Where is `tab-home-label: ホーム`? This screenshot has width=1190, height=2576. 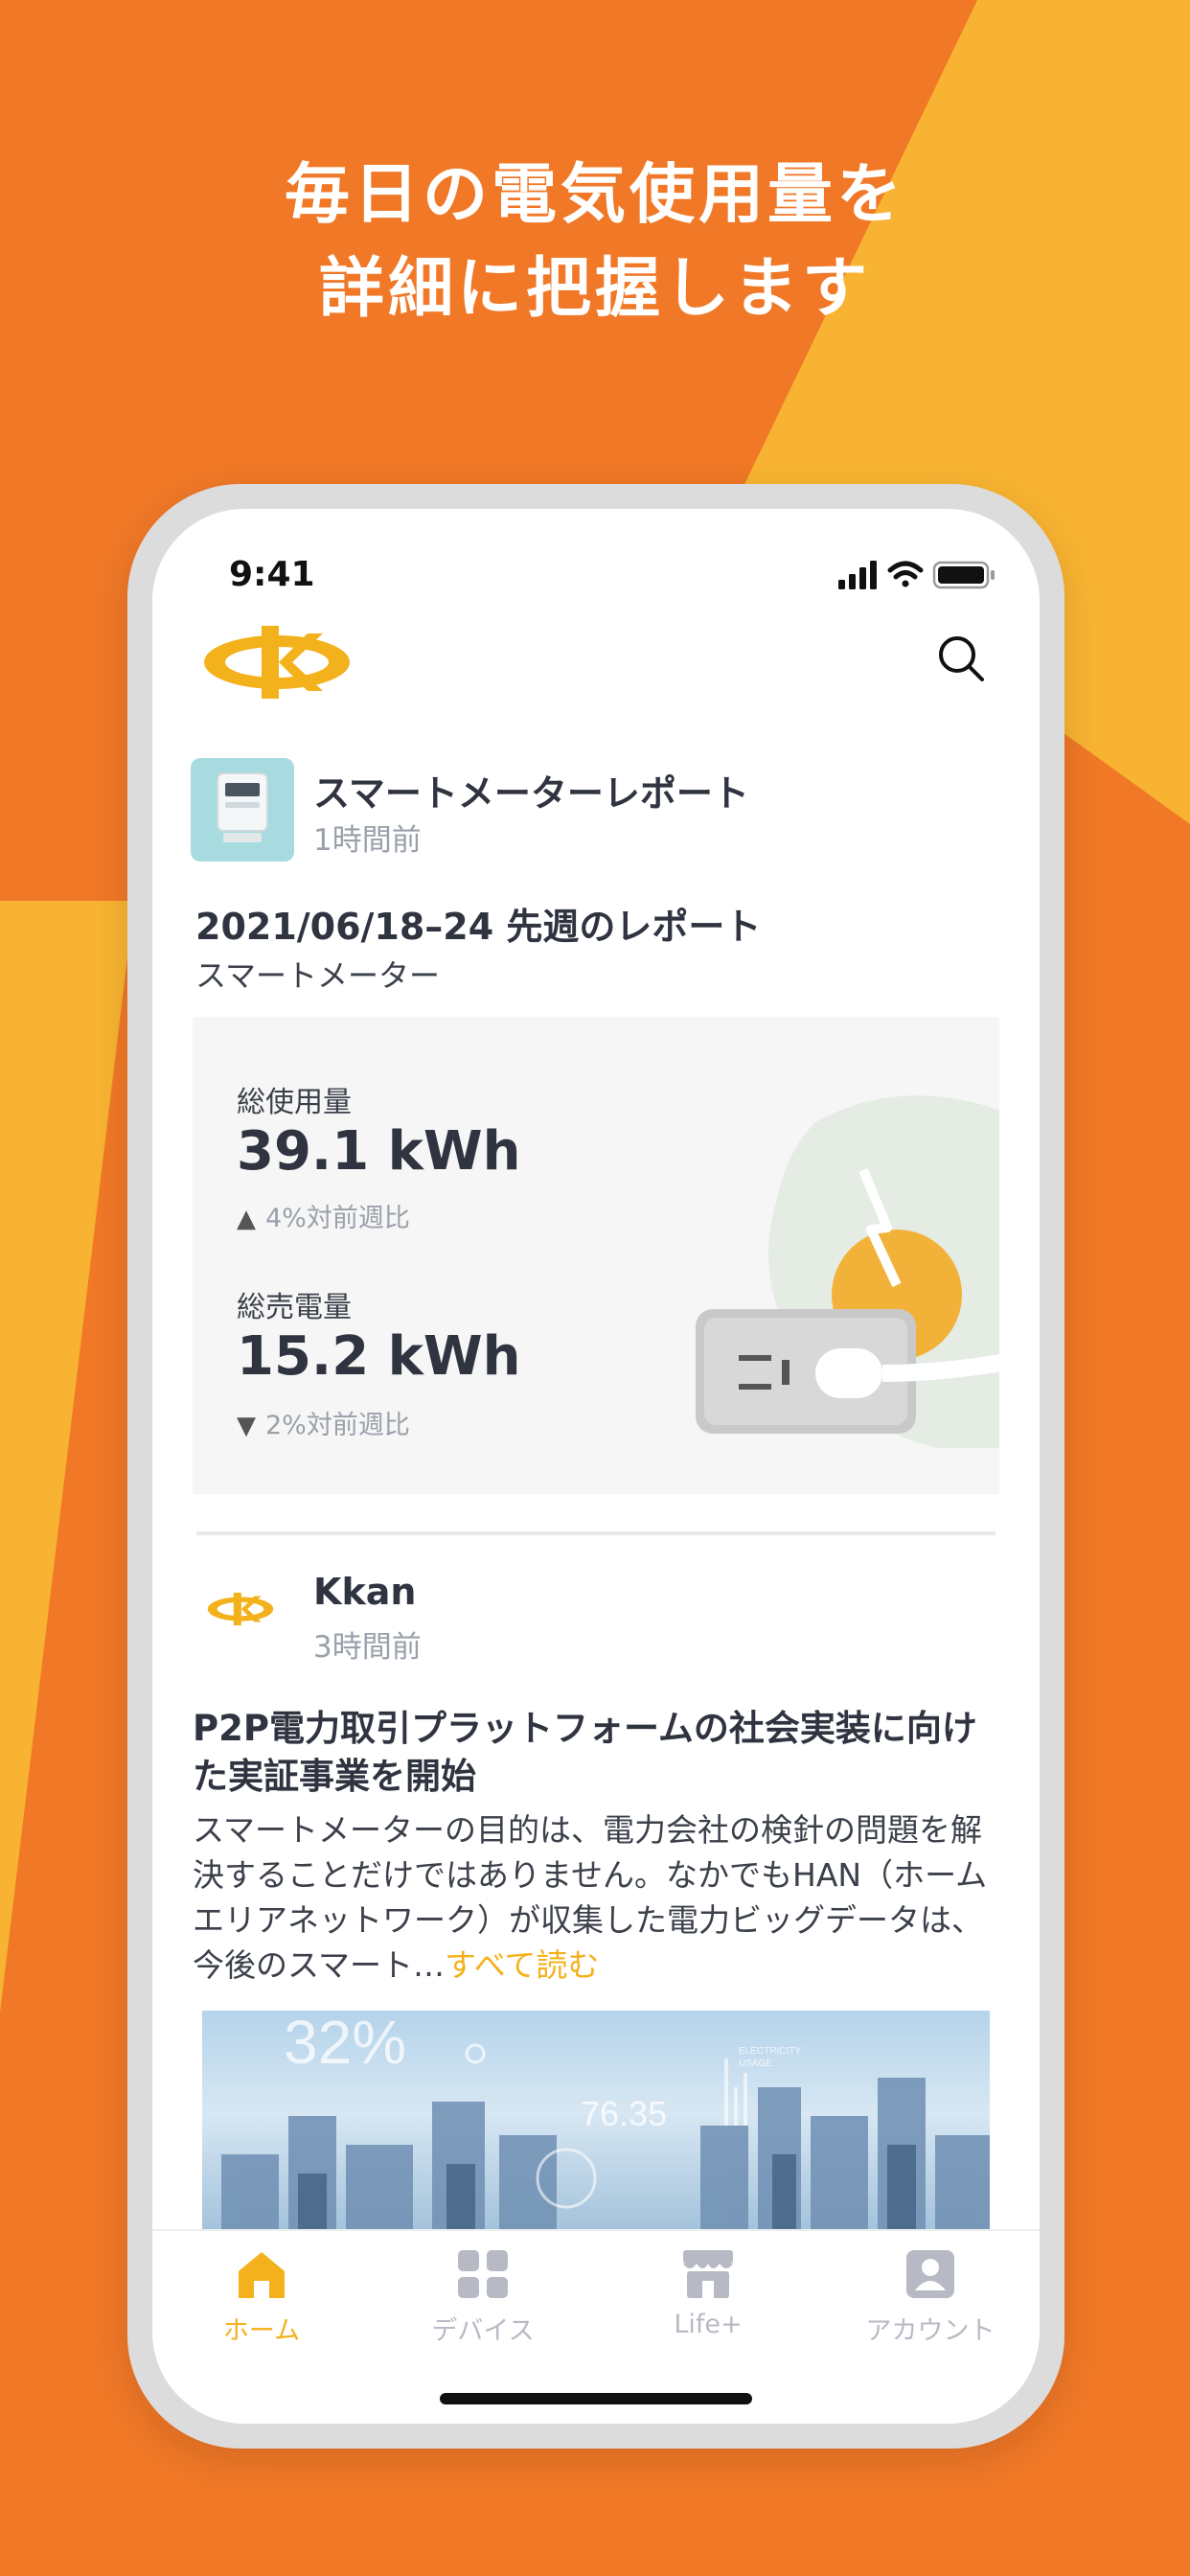 tab-home-label: ホーム is located at coordinates (262, 2331).